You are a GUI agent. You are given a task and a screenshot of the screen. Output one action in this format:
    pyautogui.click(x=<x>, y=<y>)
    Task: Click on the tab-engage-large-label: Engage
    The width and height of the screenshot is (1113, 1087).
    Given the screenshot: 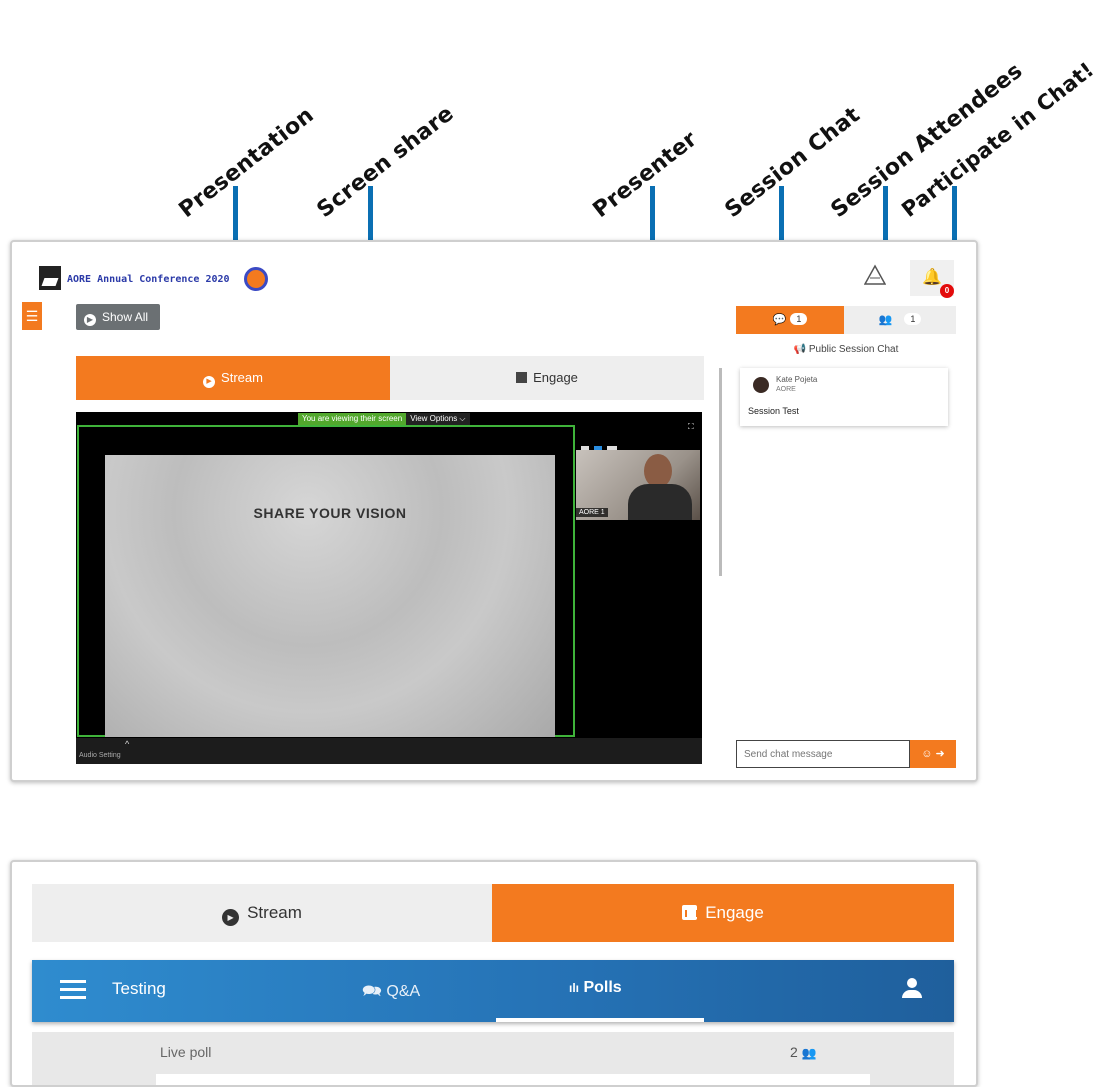 What is the action you would take?
    pyautogui.click(x=734, y=912)
    